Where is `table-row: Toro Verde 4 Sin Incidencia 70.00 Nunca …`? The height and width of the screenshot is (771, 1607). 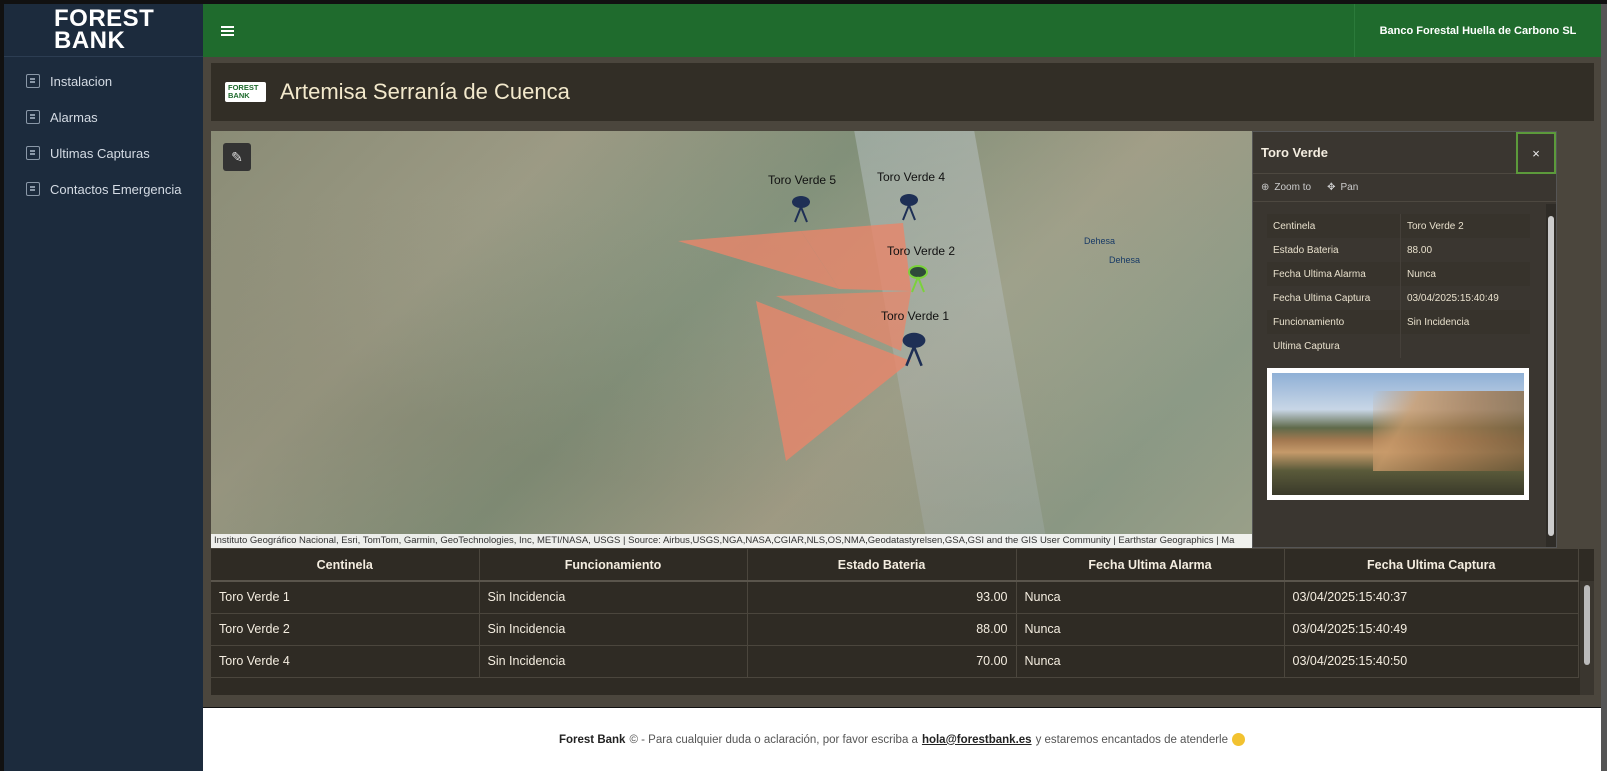
table-row: Toro Verde 4 Sin Incidencia 70.00 Nunca … is located at coordinates (895, 661).